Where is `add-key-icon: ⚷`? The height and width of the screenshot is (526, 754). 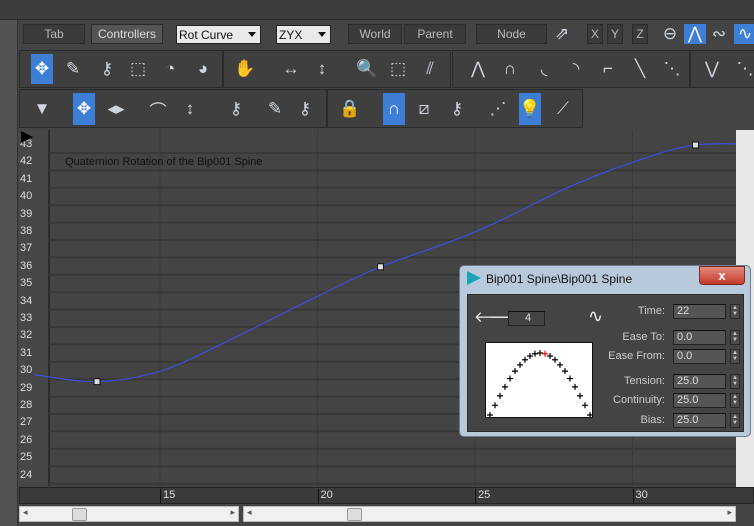
add-key-icon: ⚷ is located at coordinates (107, 68).